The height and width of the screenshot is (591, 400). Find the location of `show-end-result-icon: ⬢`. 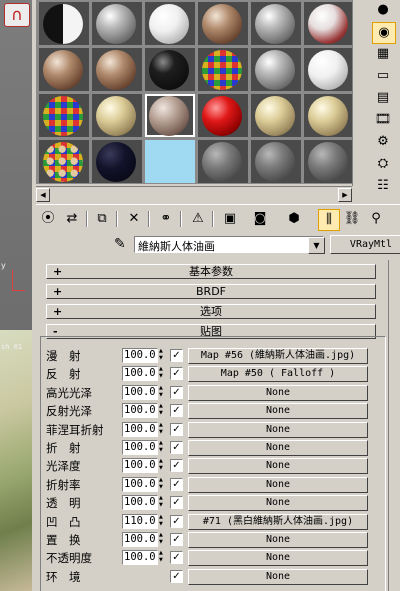

show-end-result-icon: ⬢ is located at coordinates (294, 219).